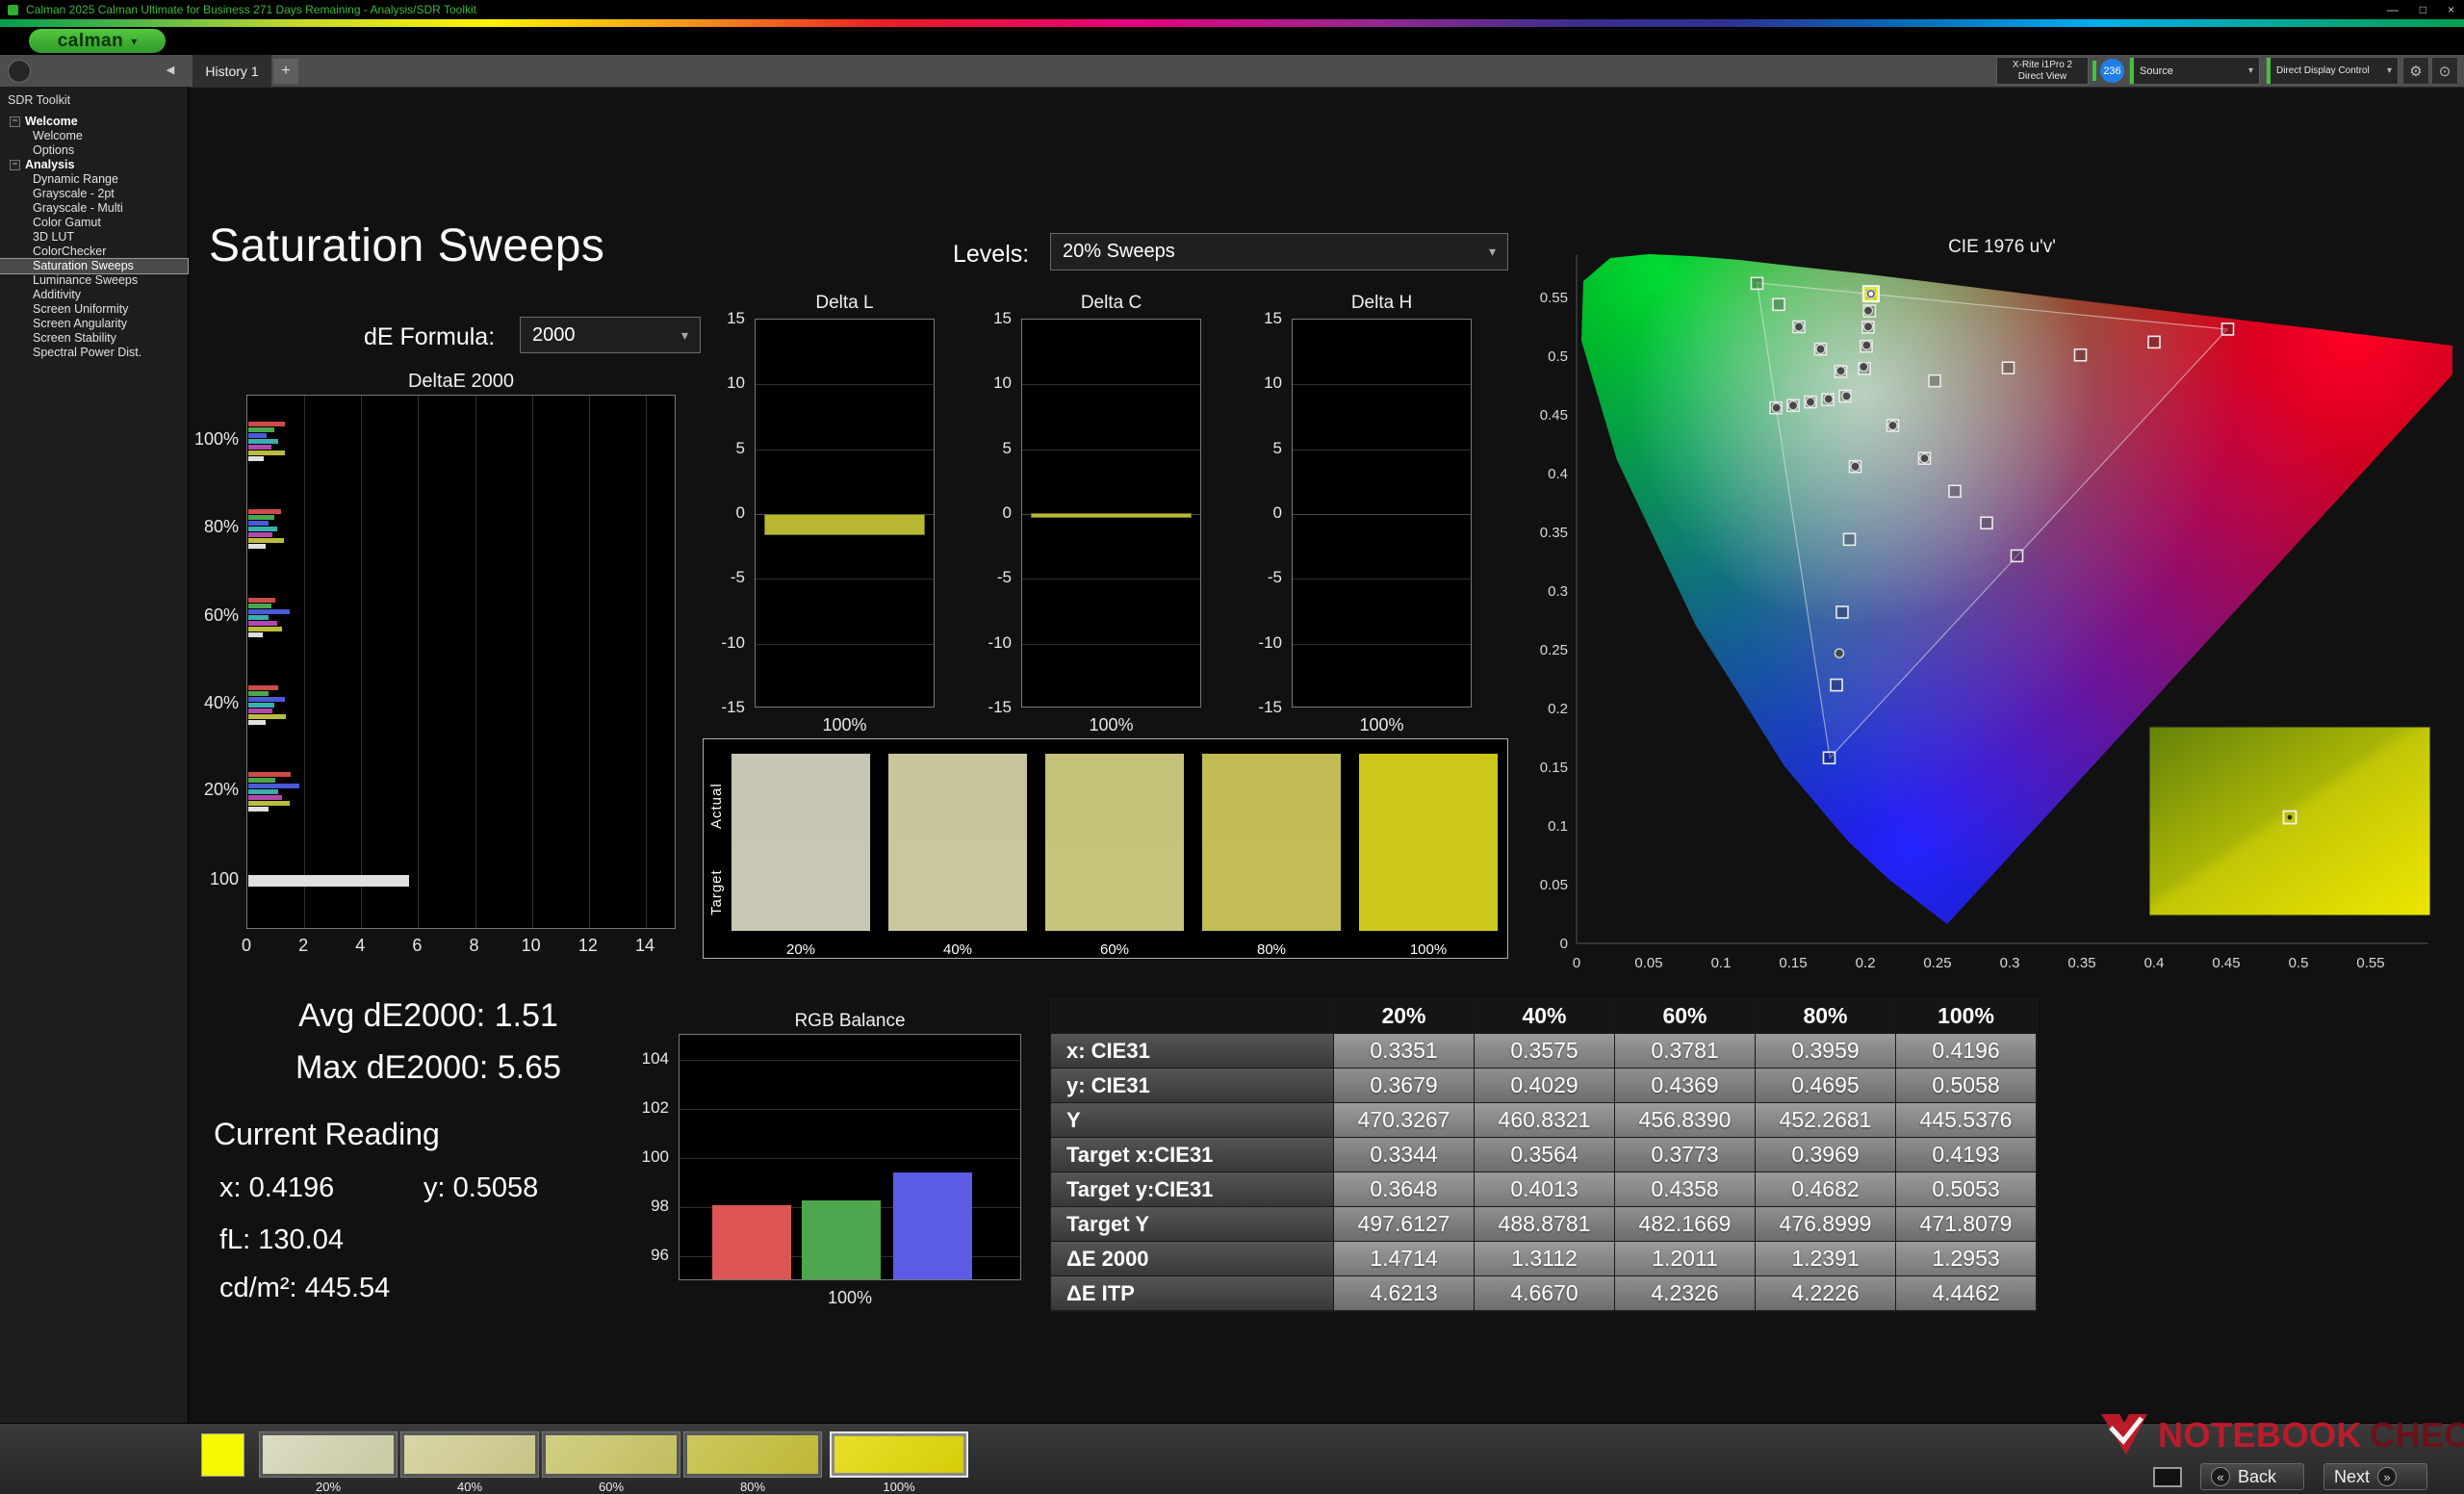 The image size is (2464, 1494). Describe the element at coordinates (1966, 1189) in the screenshot. I see `table-cell: 0.5053` at that location.